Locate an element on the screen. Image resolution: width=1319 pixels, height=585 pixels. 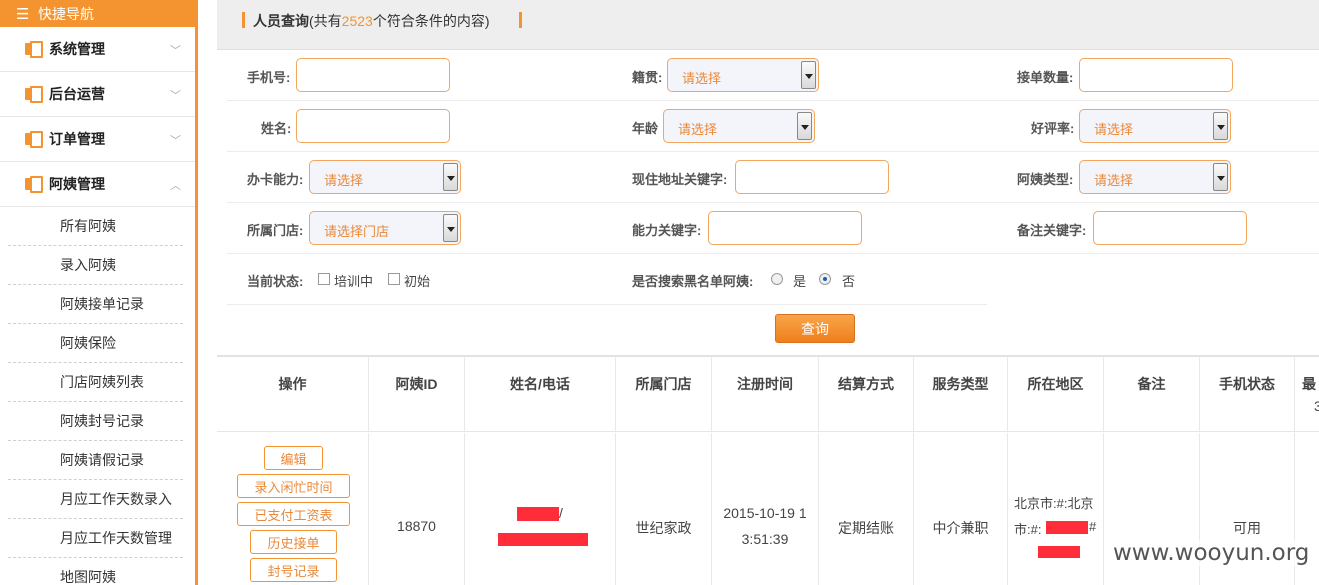
sidebar-item-workdays-input: 月应工作天数录入 is located at coordinates (95, 499).